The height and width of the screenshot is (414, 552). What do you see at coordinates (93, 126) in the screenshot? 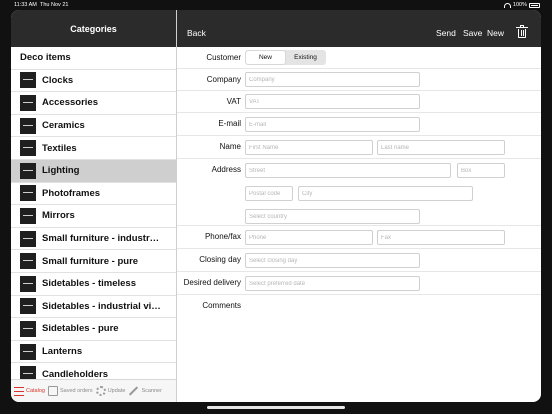
I see `category-row: Ceramics` at bounding box center [93, 126].